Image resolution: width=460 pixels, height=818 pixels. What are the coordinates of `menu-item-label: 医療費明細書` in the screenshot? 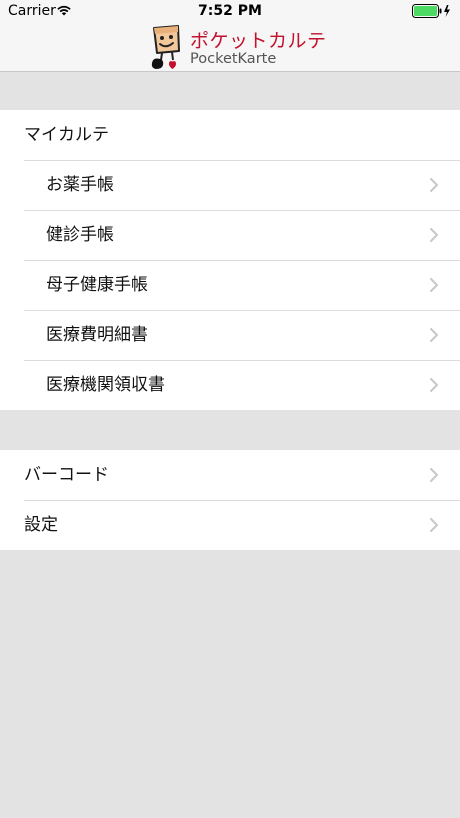 It's located at (97, 335).